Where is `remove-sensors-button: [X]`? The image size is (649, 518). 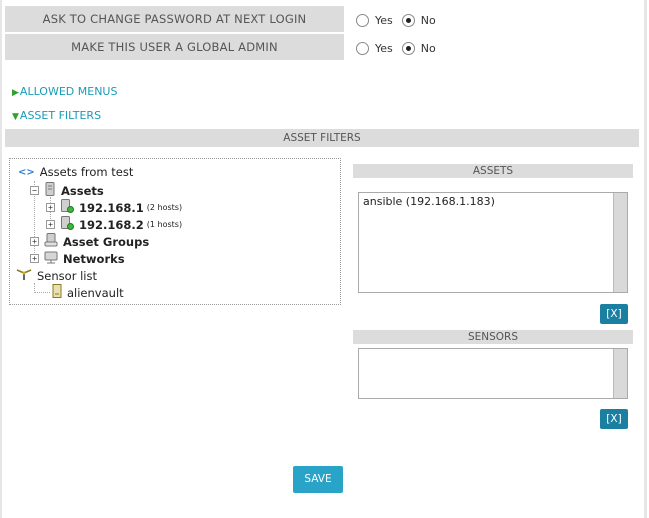
remove-sensors-button: [X] is located at coordinates (614, 419).